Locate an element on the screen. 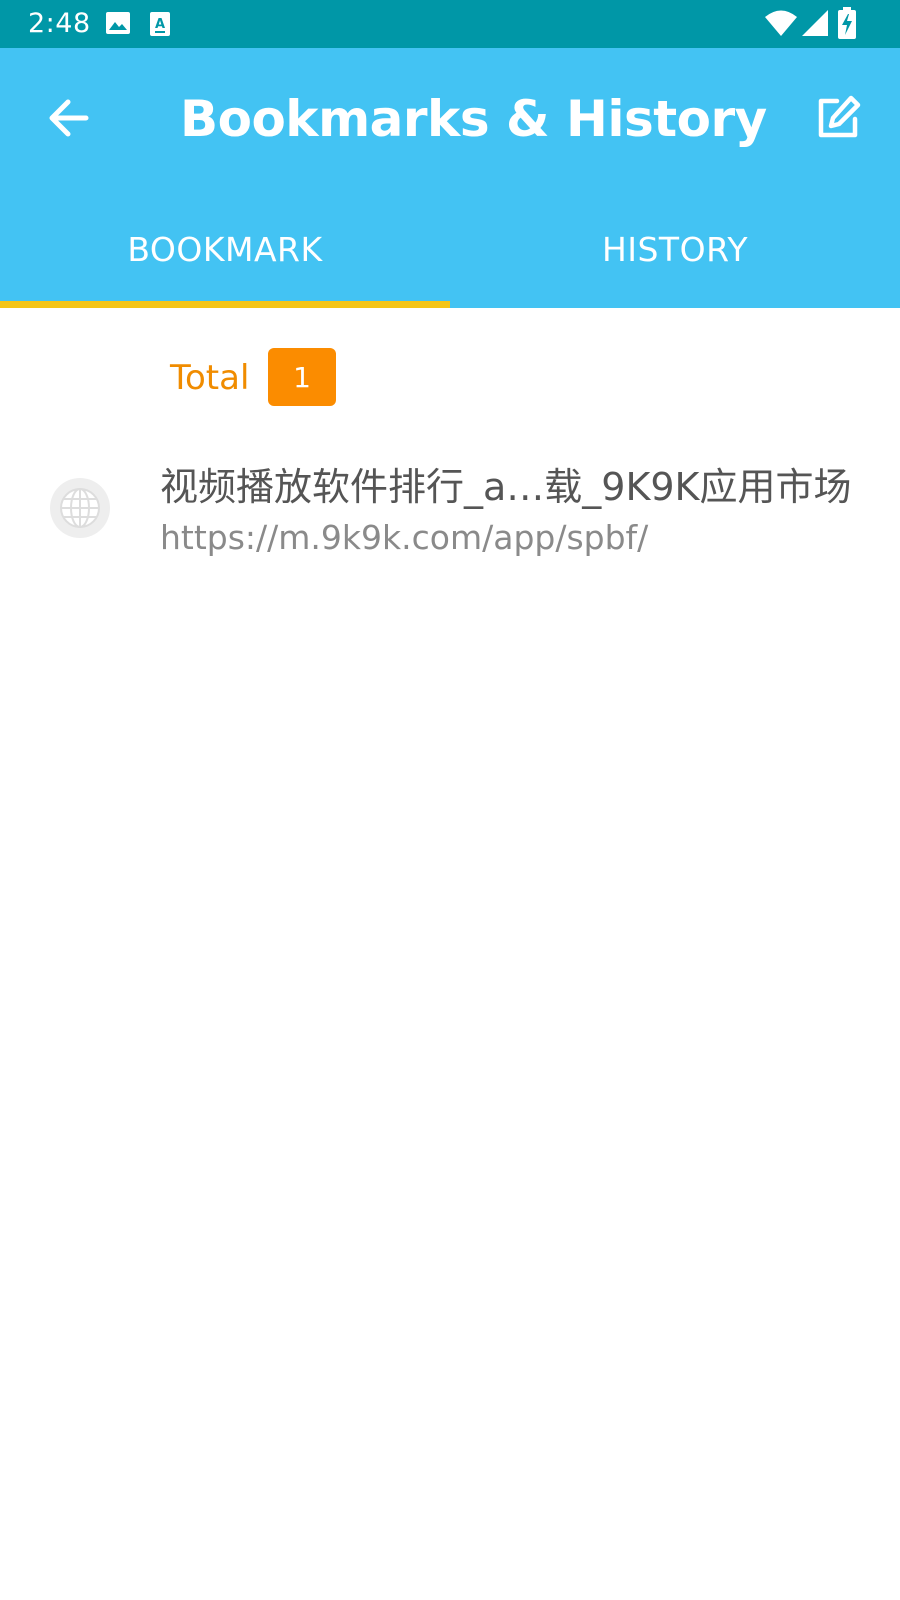  app-bar: Bookmarks & History is located at coordinates (450, 119).